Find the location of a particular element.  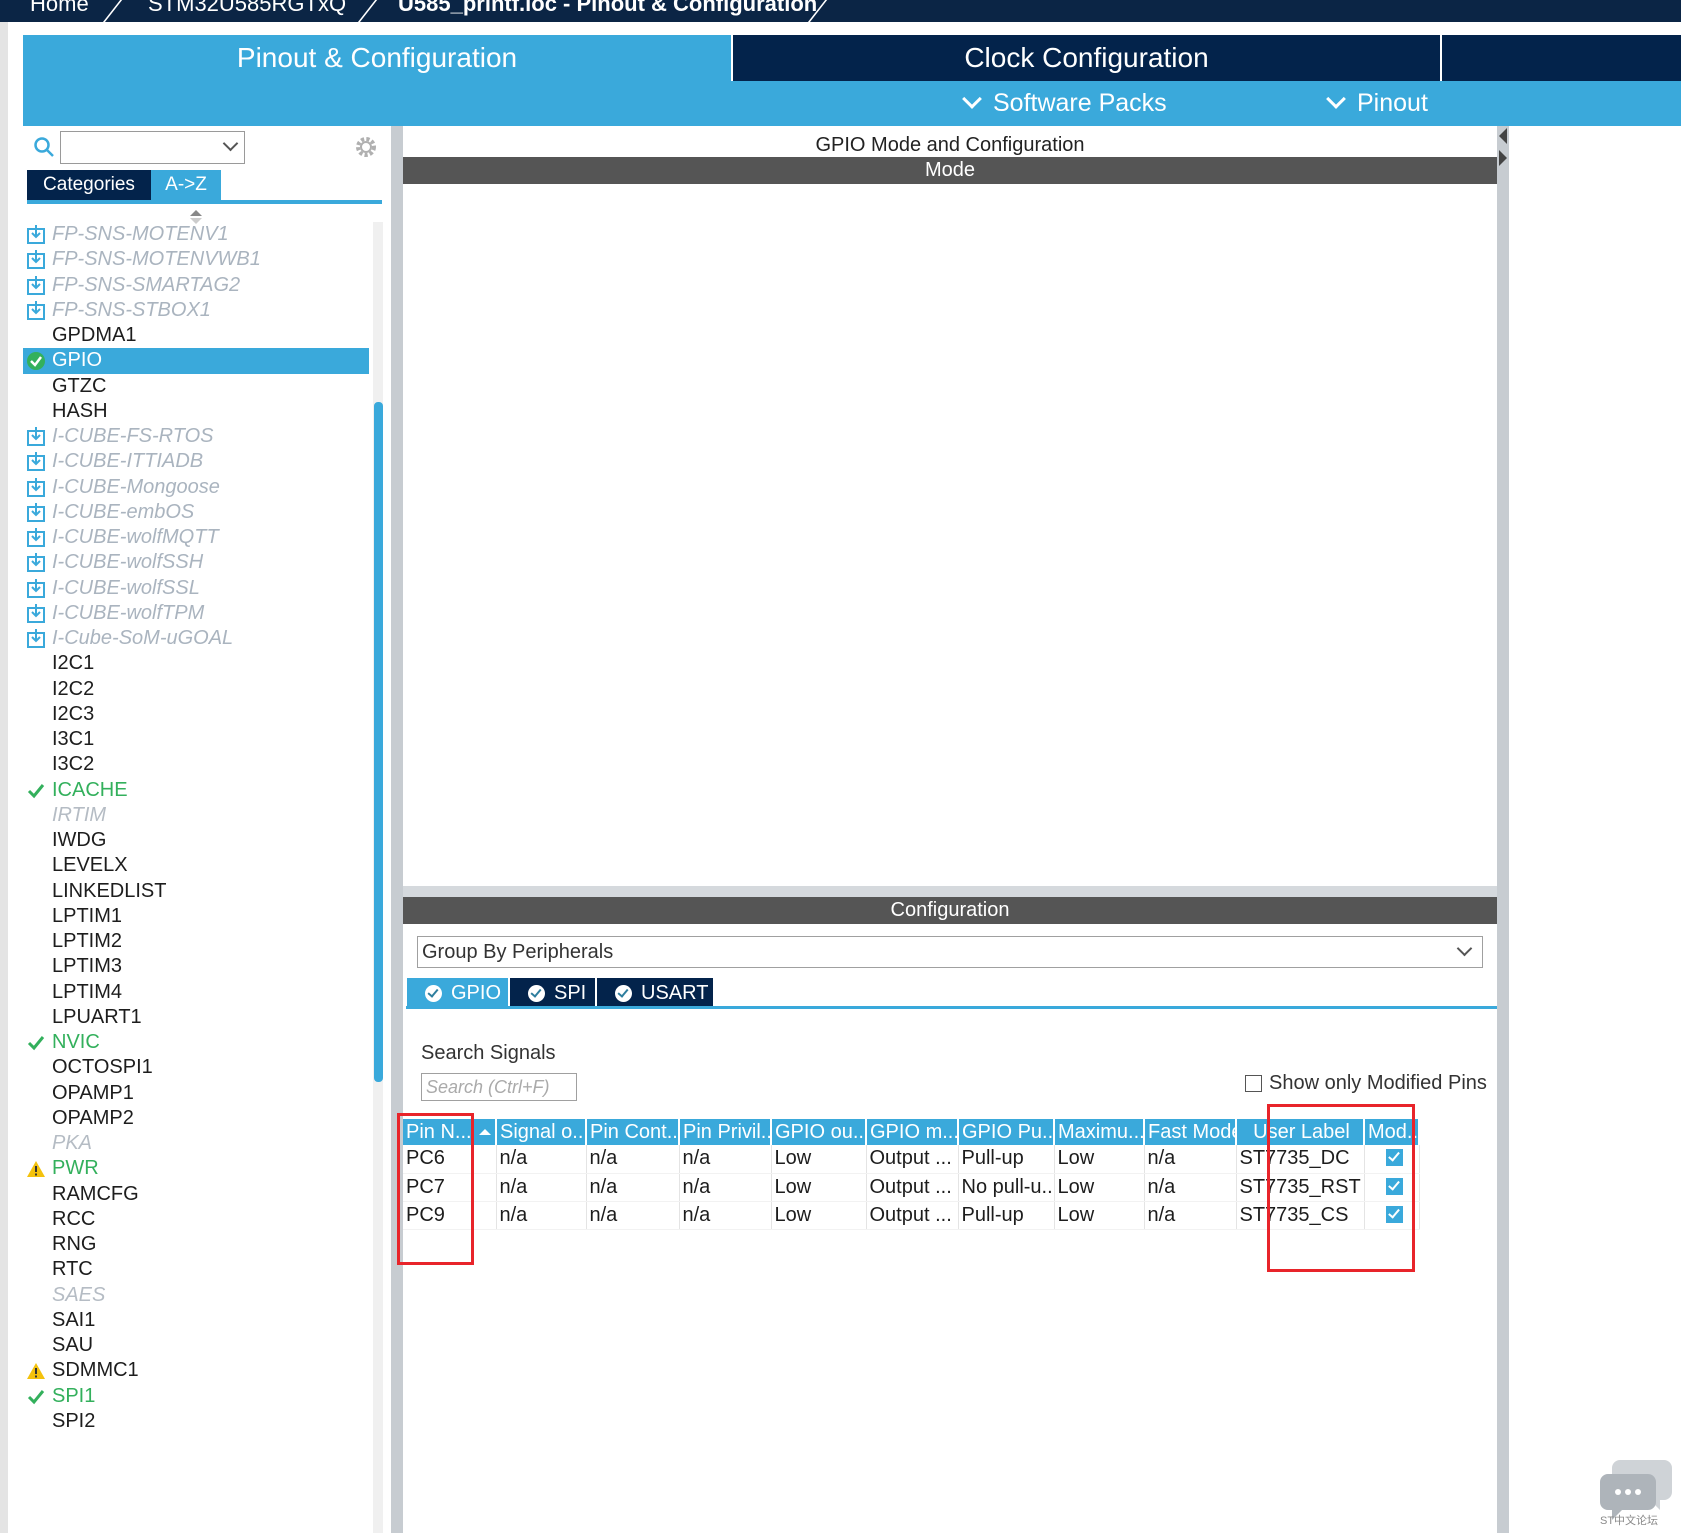

list-item: PWR is located at coordinates (196, 1168).